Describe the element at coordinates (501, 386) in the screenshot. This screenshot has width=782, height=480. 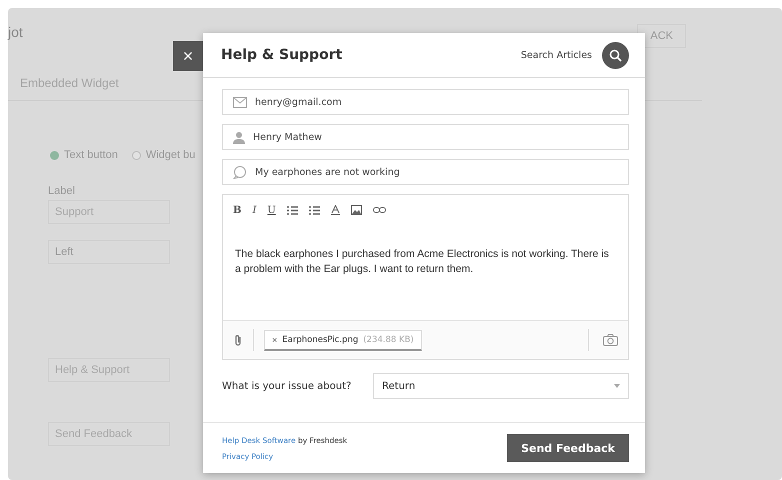
I see `issue-select: Return` at that location.